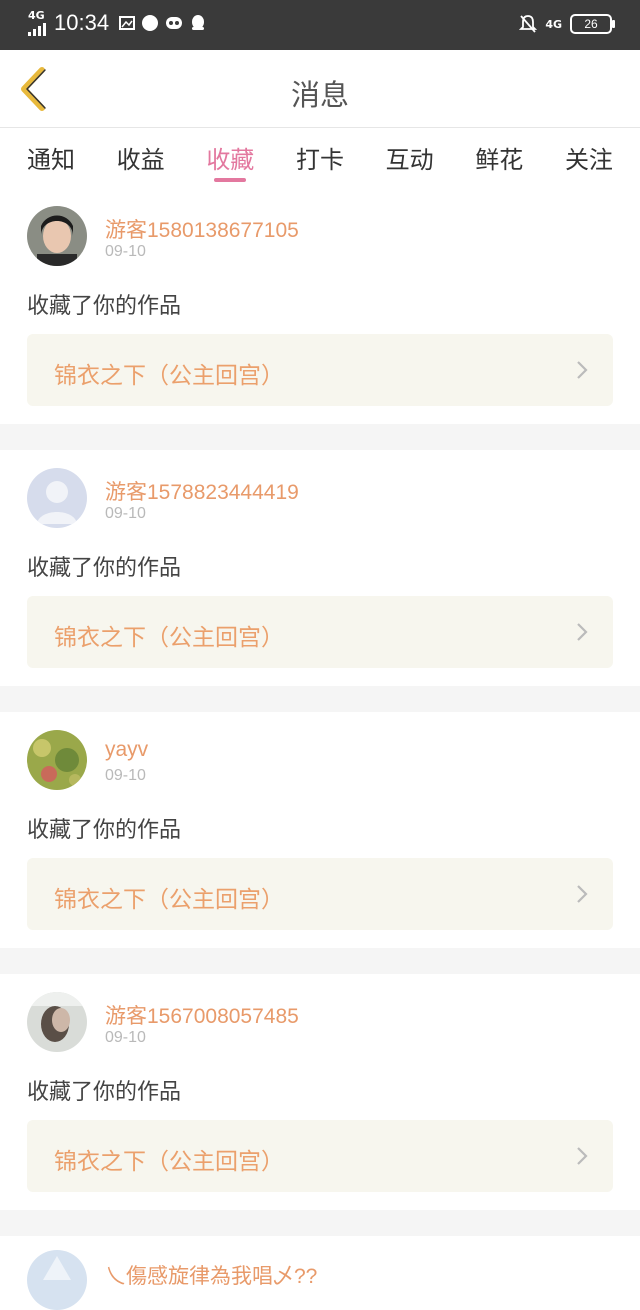 This screenshot has height=1310, width=640. I want to click on tab-interaction: 互动, so click(410, 158).